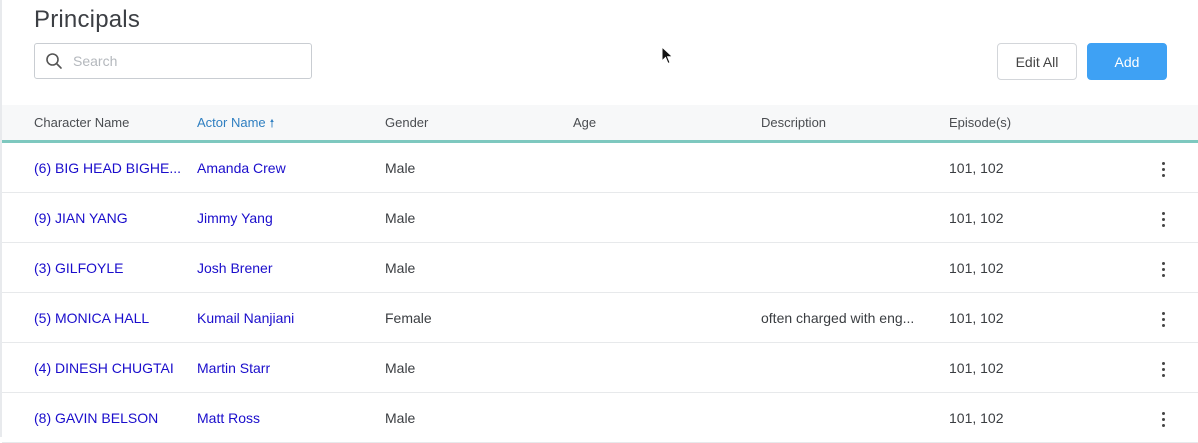  What do you see at coordinates (87, 19) in the screenshot?
I see `page-title: Principals` at bounding box center [87, 19].